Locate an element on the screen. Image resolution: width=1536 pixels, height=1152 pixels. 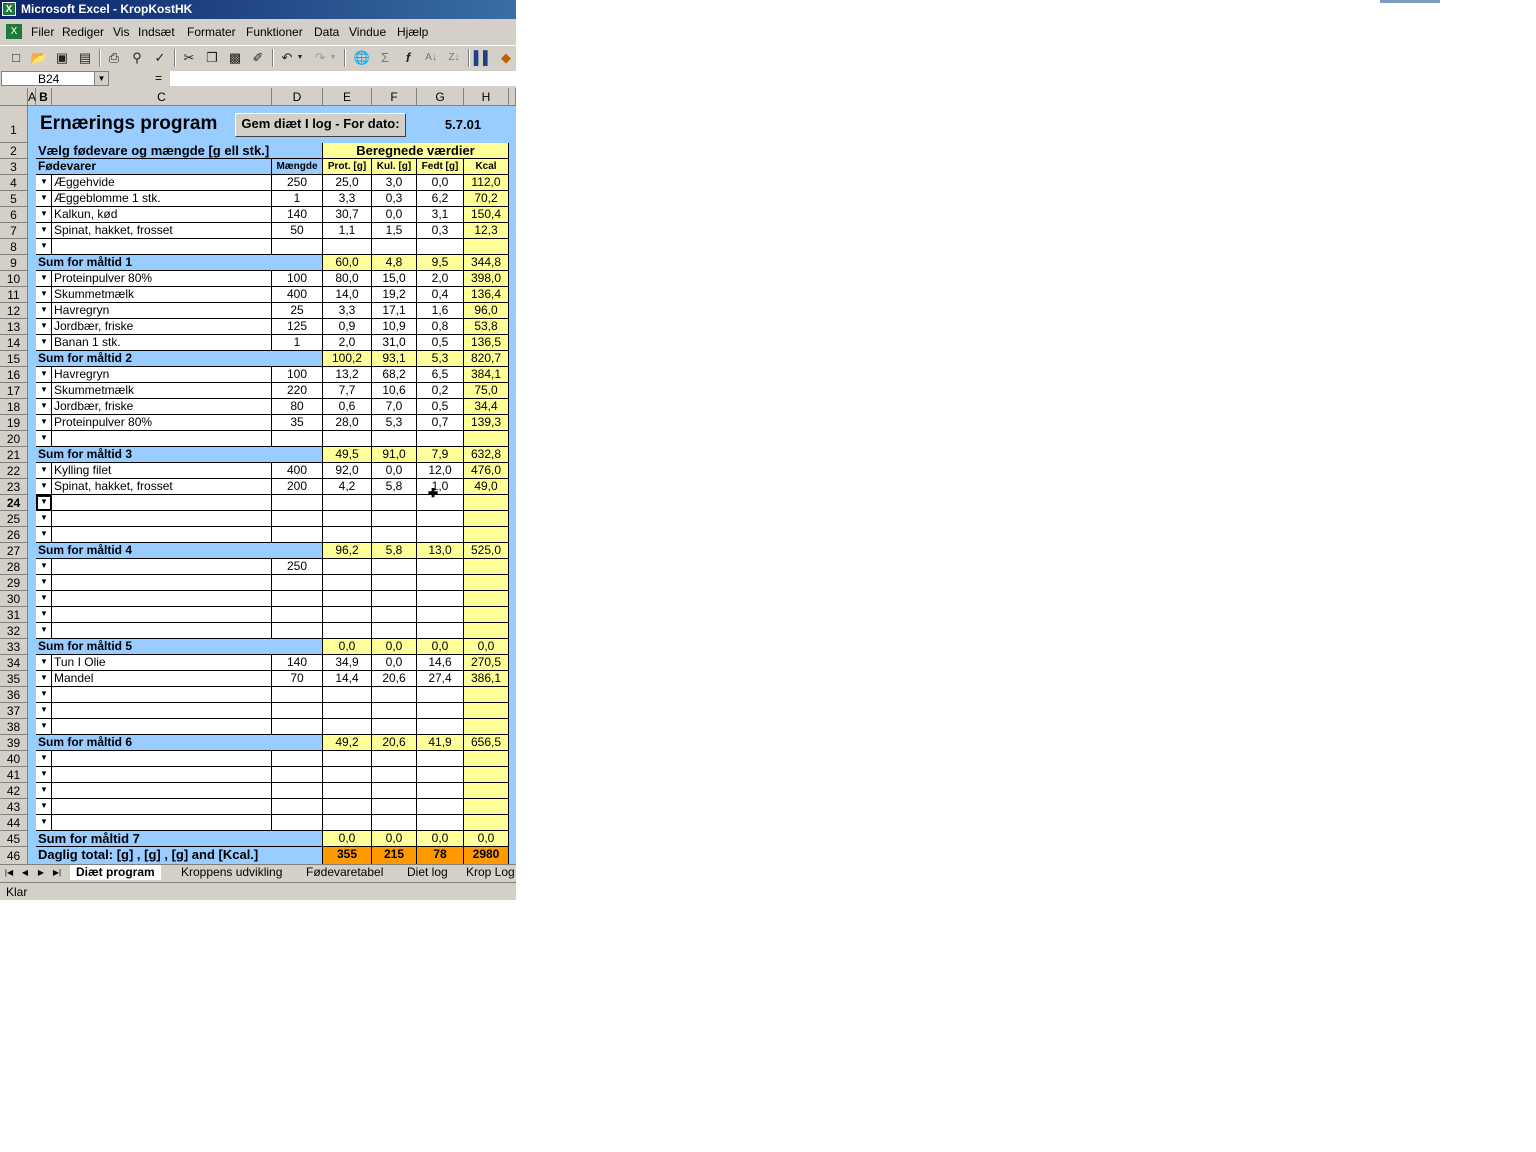
quantity-cell: 125 is located at coordinates (297, 327).